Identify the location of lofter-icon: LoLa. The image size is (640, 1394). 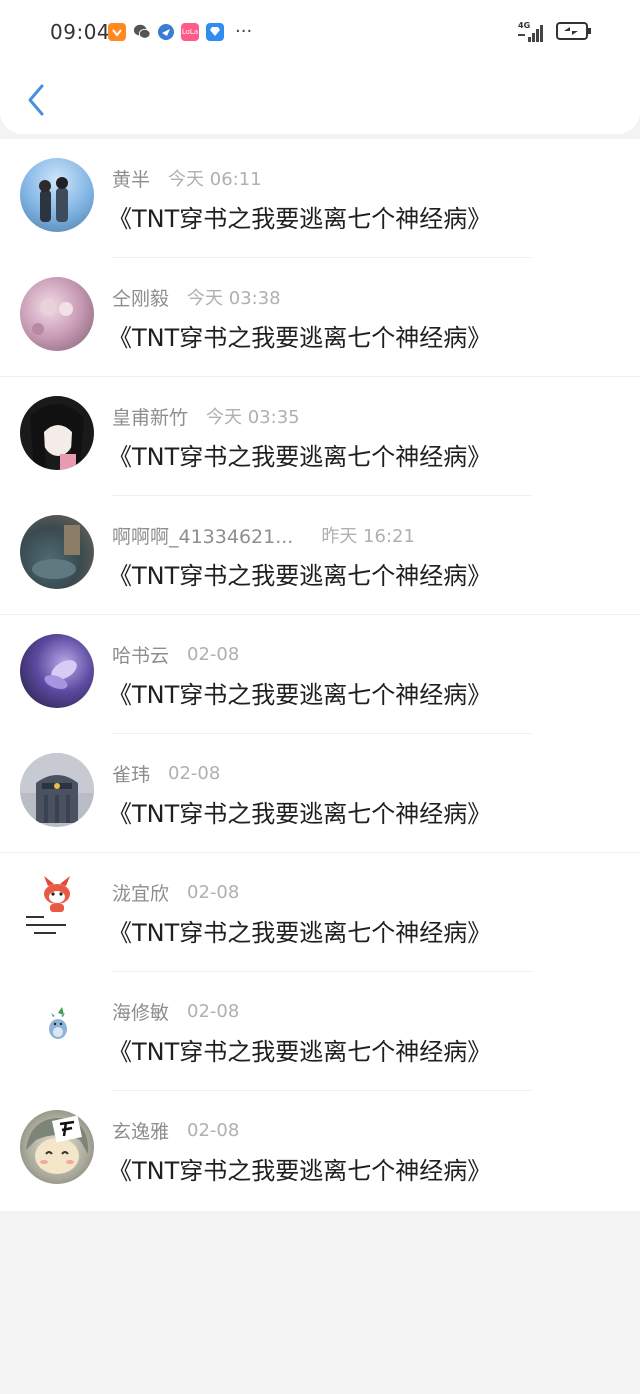
(190, 32).